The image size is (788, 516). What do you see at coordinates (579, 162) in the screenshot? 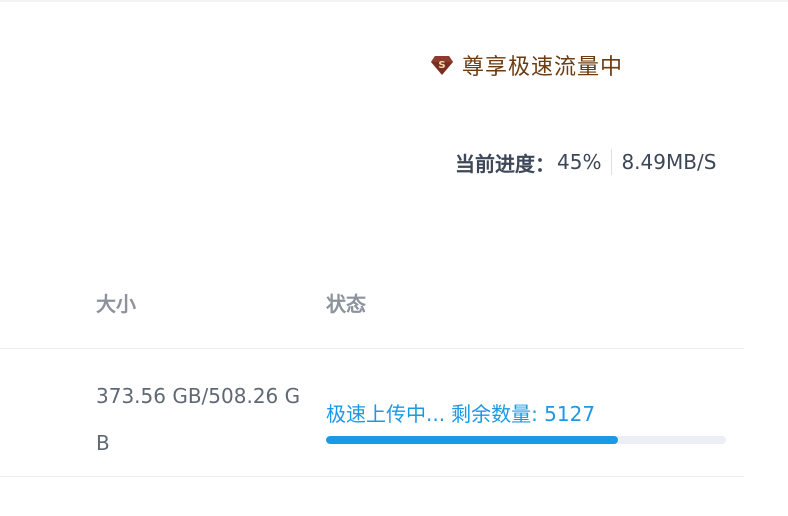
I see `progress-percent: 45%` at bounding box center [579, 162].